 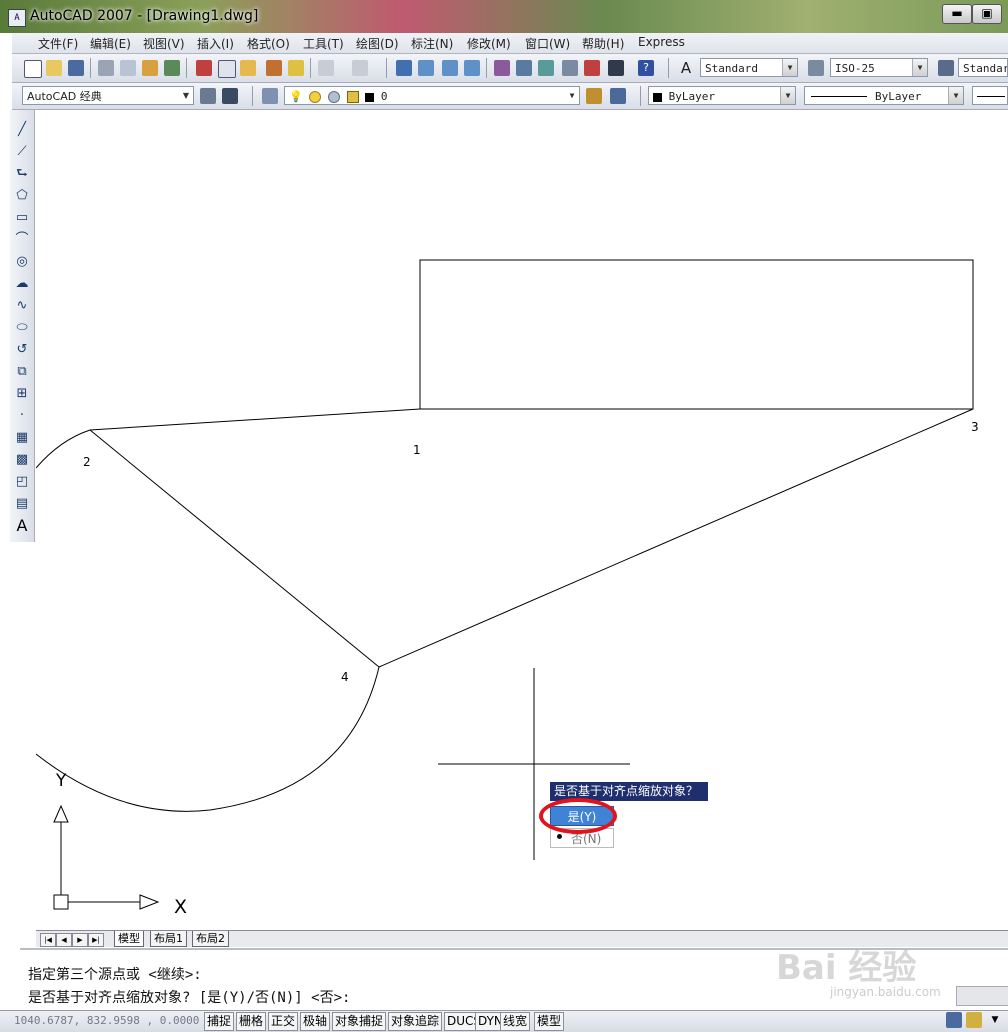 What do you see at coordinates (603, 43) in the screenshot?
I see `menu-help: 帮助(H)` at bounding box center [603, 43].